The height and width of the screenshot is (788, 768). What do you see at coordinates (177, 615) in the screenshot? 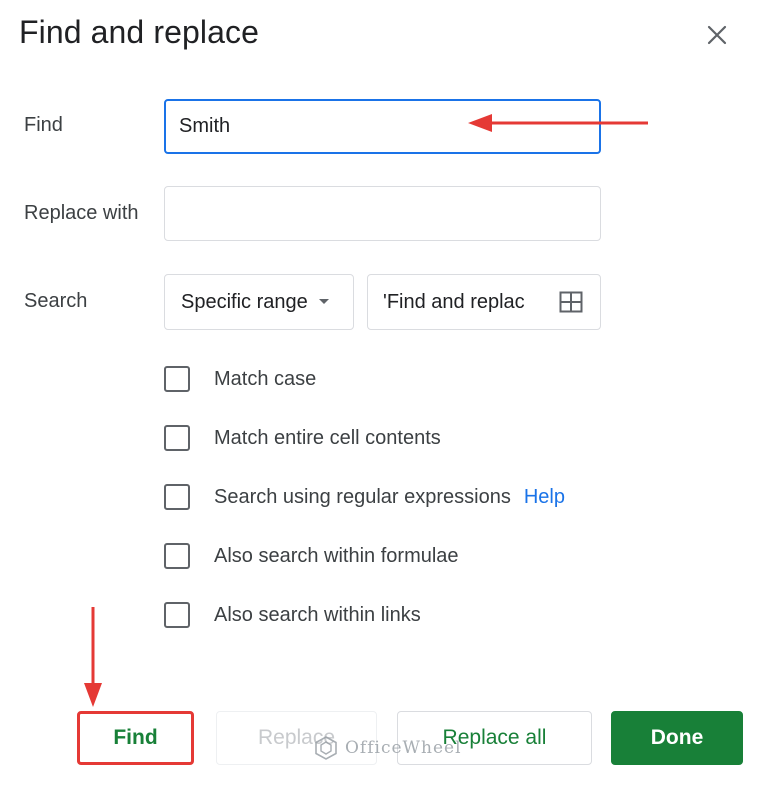
I see `links-checkbox` at bounding box center [177, 615].